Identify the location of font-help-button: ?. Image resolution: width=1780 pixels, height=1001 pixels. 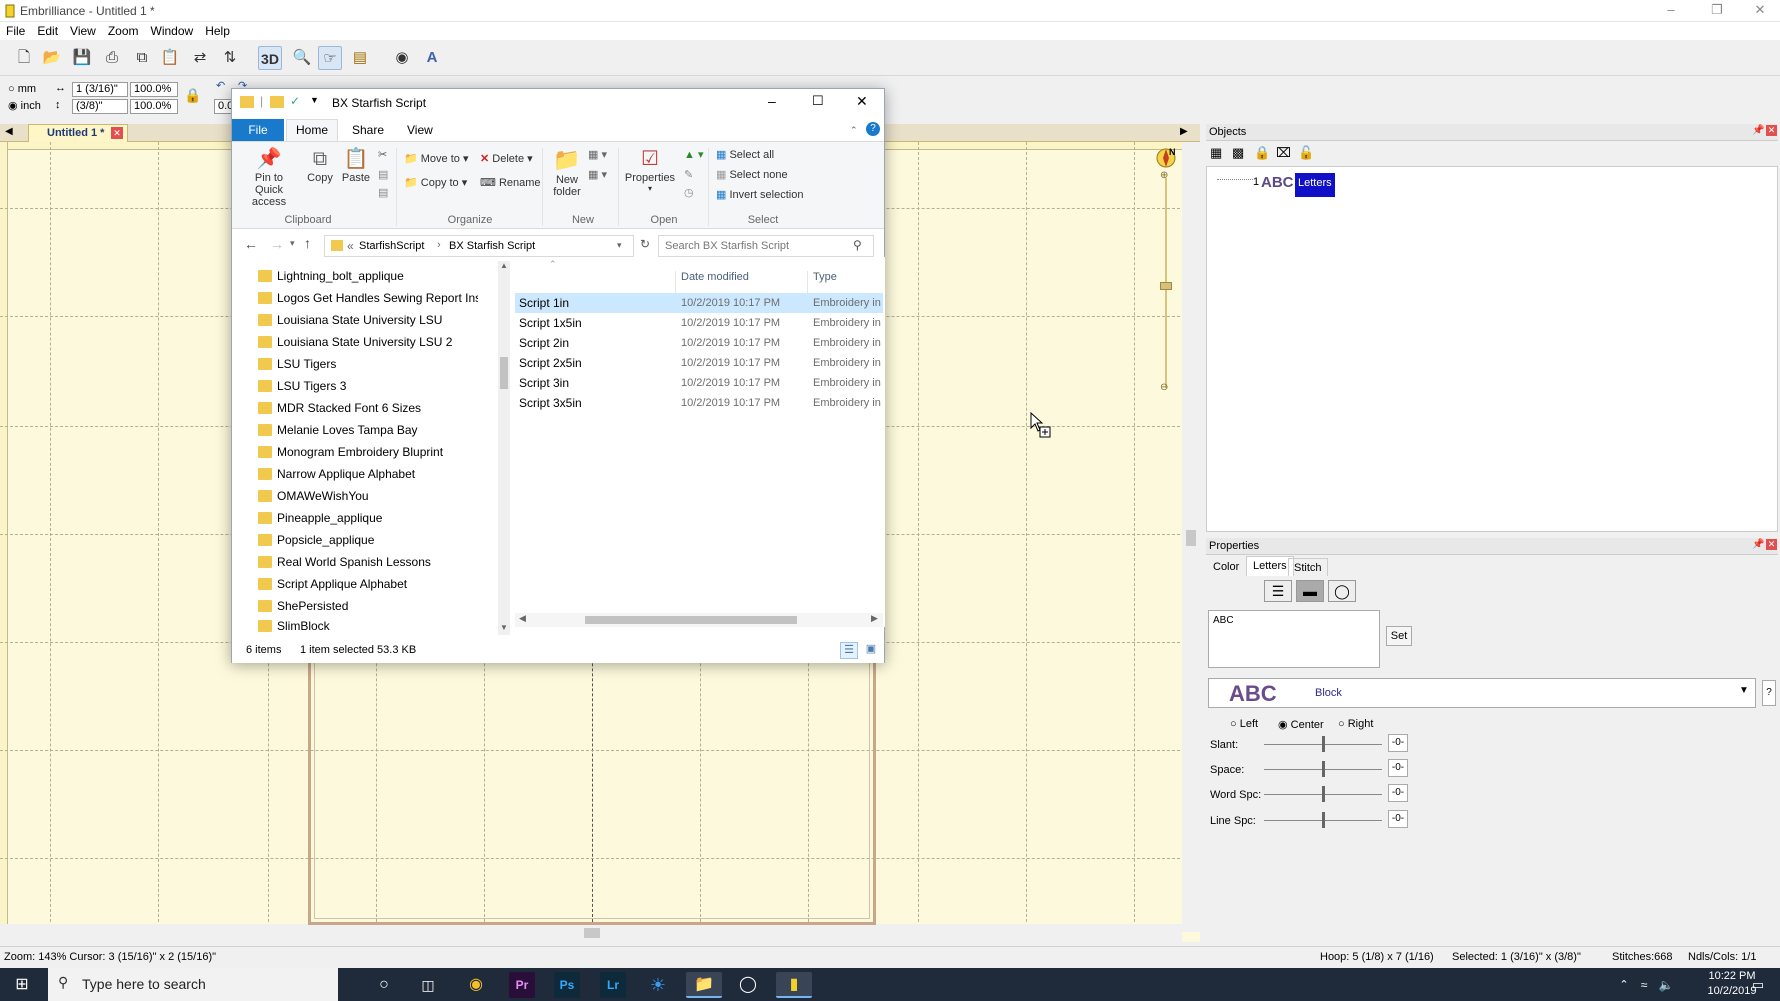
(1769, 693).